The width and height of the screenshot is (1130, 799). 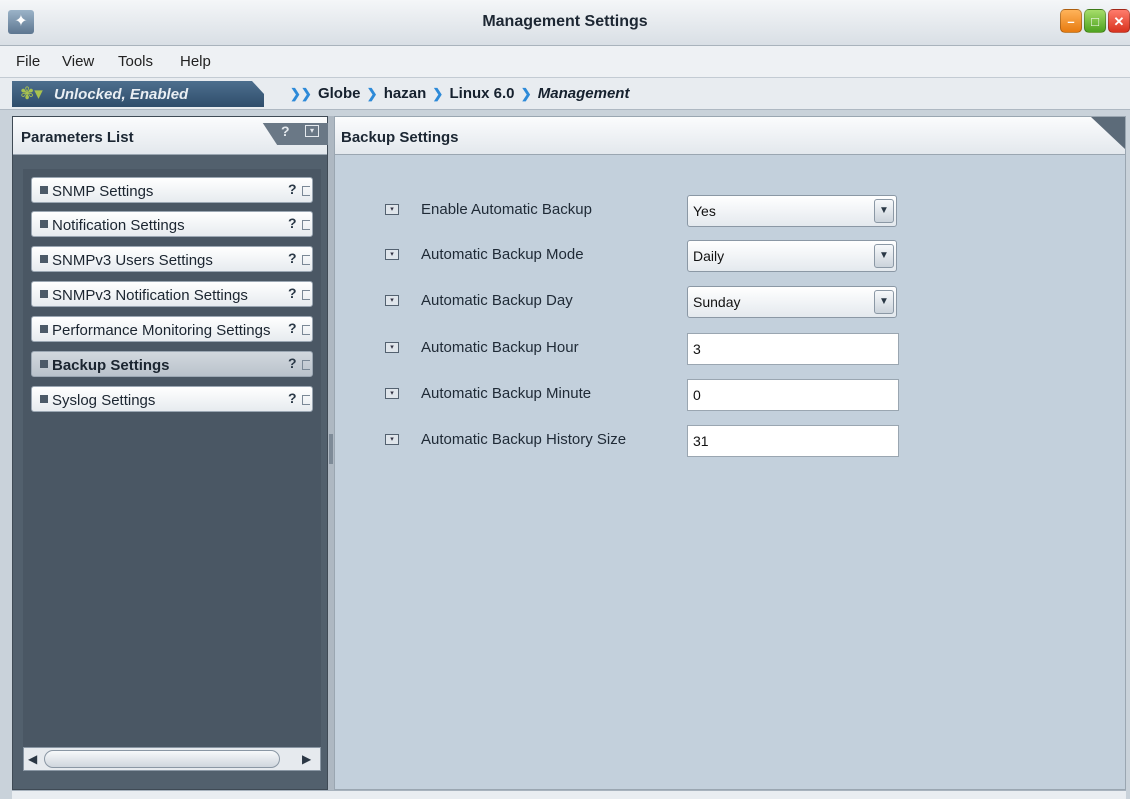 I want to click on automatic-backup-hour-input: 3, so click(x=793, y=349).